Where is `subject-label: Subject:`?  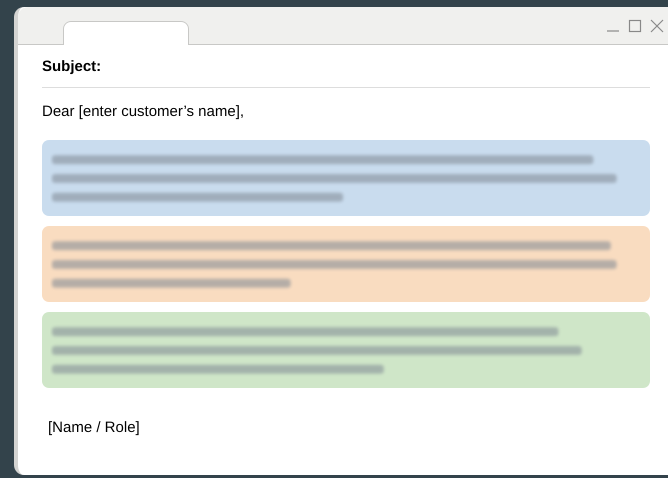
subject-label: Subject: is located at coordinates (72, 66).